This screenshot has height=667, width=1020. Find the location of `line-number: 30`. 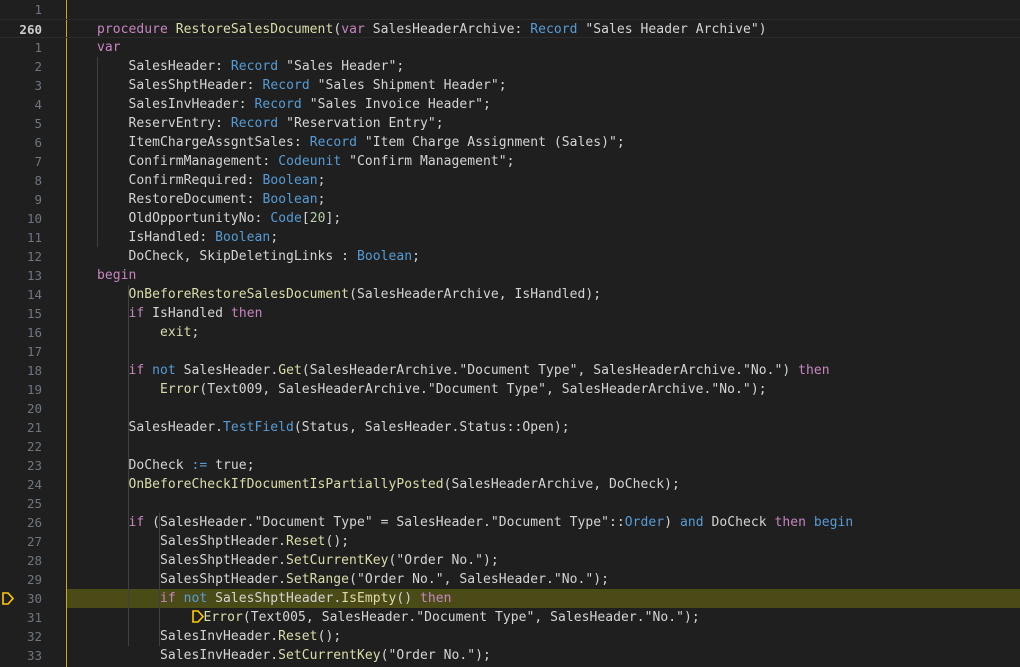

line-number: 30 is located at coordinates (34, 598).